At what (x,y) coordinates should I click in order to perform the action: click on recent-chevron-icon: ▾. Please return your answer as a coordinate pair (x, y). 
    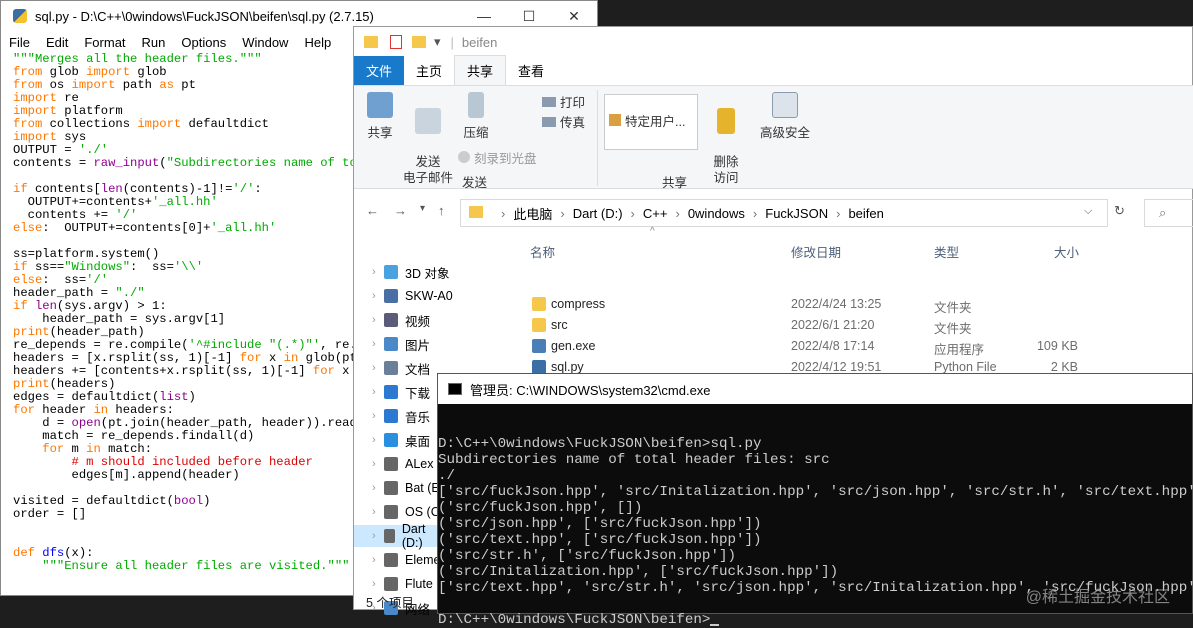
    Looking at the image, I should click on (422, 208).